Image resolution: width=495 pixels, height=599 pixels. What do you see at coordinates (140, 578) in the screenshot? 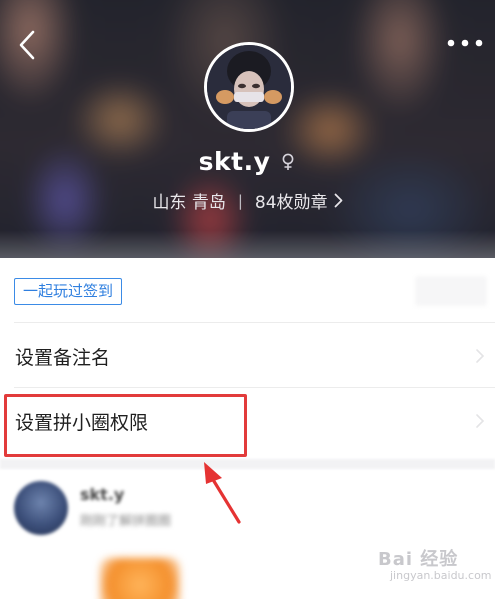
I see `preview-card-image` at bounding box center [140, 578].